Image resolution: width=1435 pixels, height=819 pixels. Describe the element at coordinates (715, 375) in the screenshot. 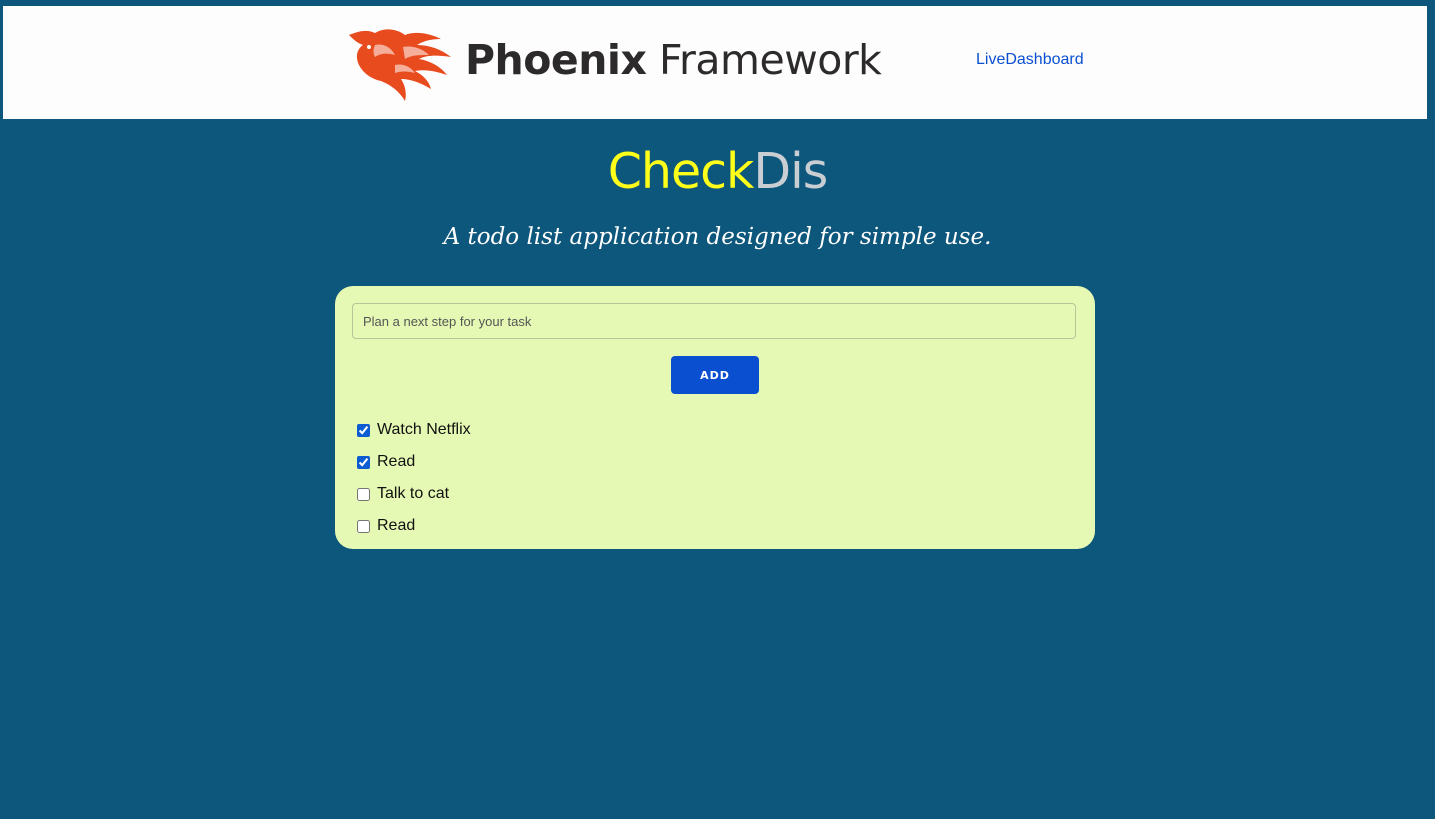

I see `add-button: ADD` at that location.